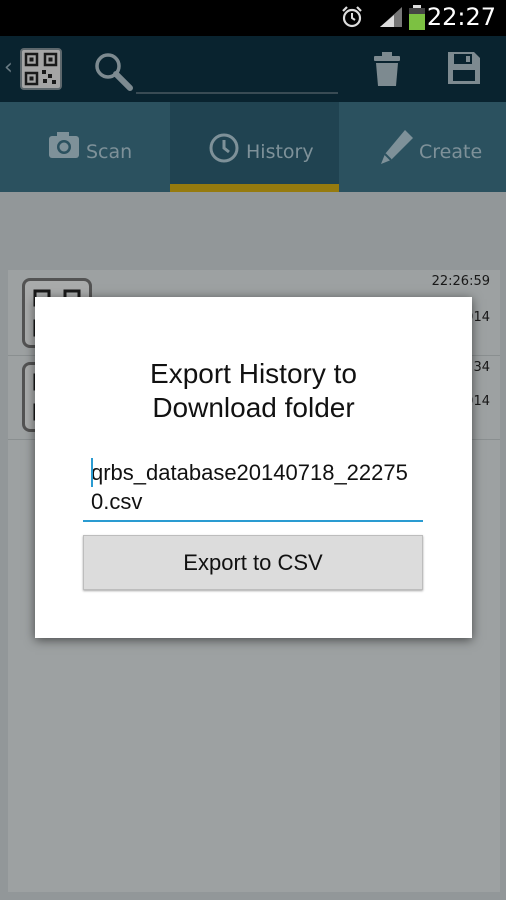 Image resolution: width=506 pixels, height=900 pixels. I want to click on export-csv-button: Export to CSV, so click(253, 562).